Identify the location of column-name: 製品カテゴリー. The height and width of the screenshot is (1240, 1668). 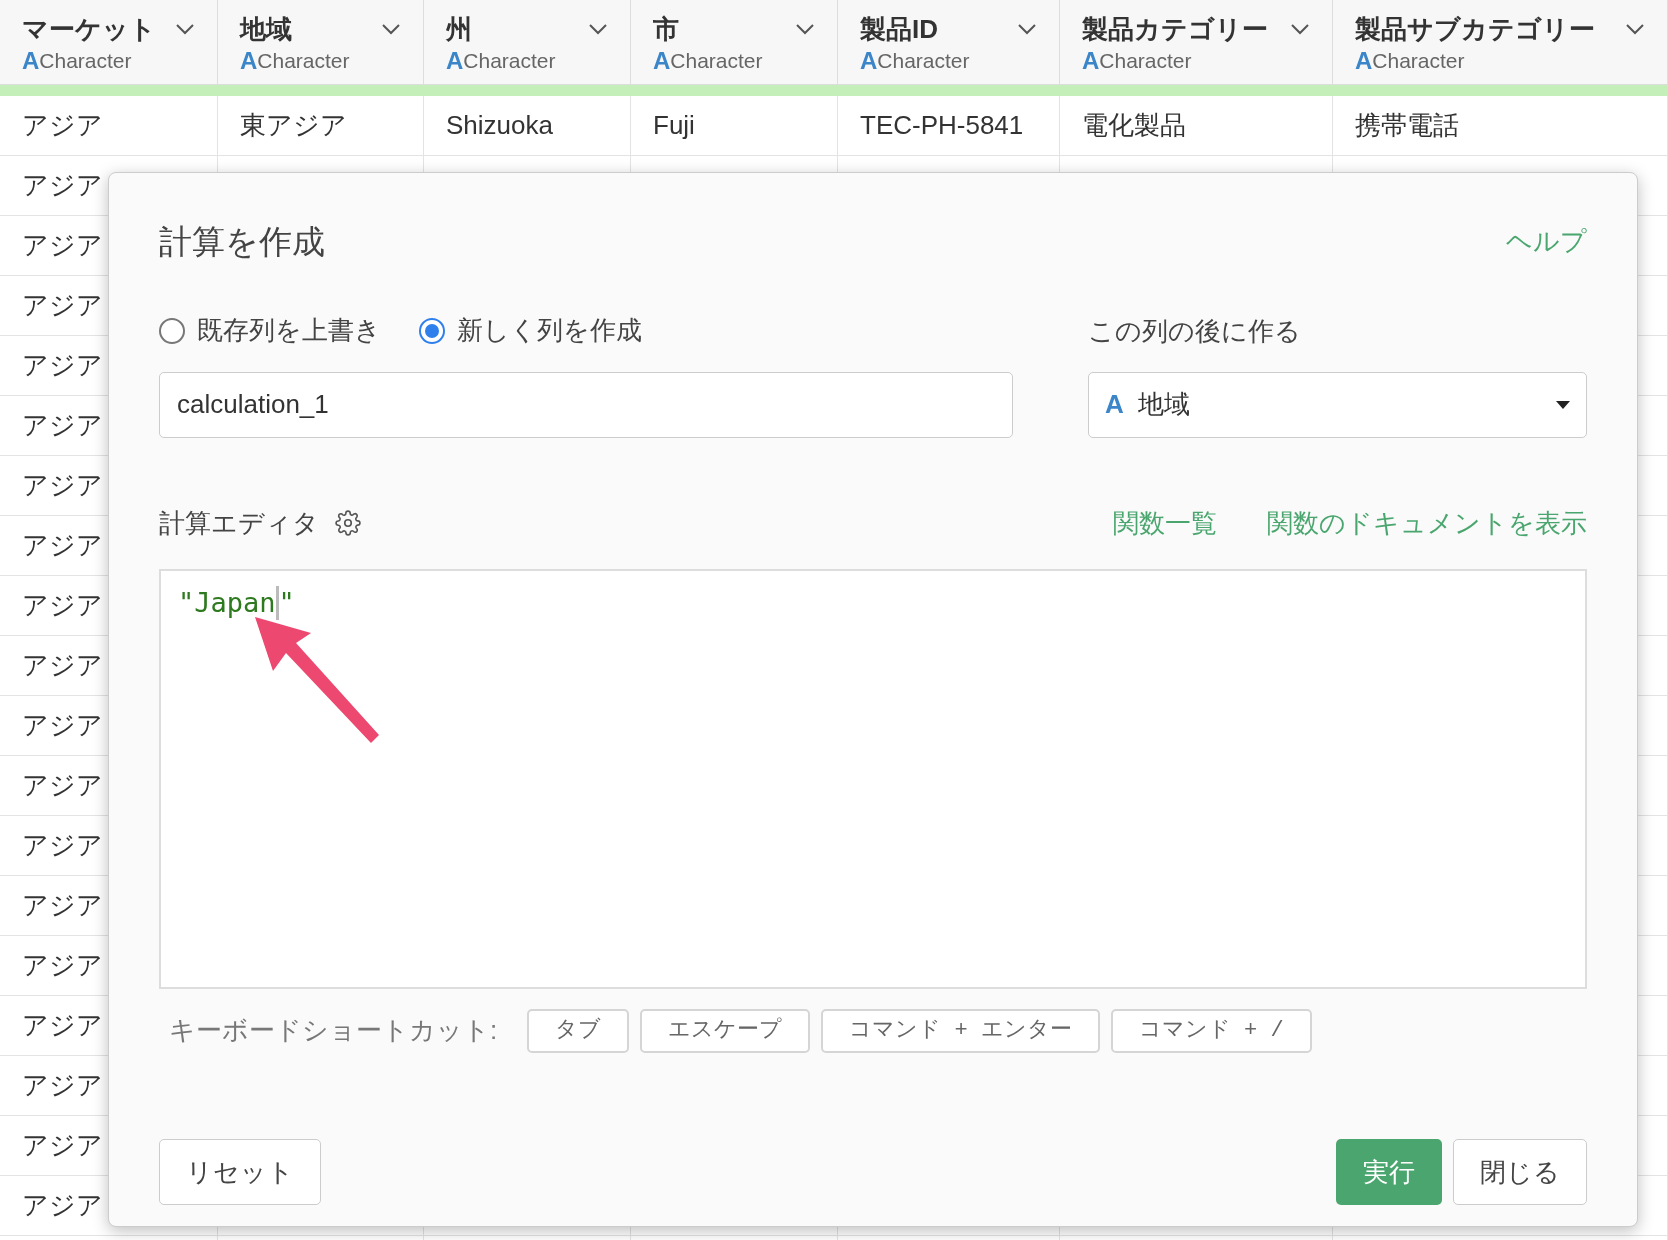
(1175, 29).